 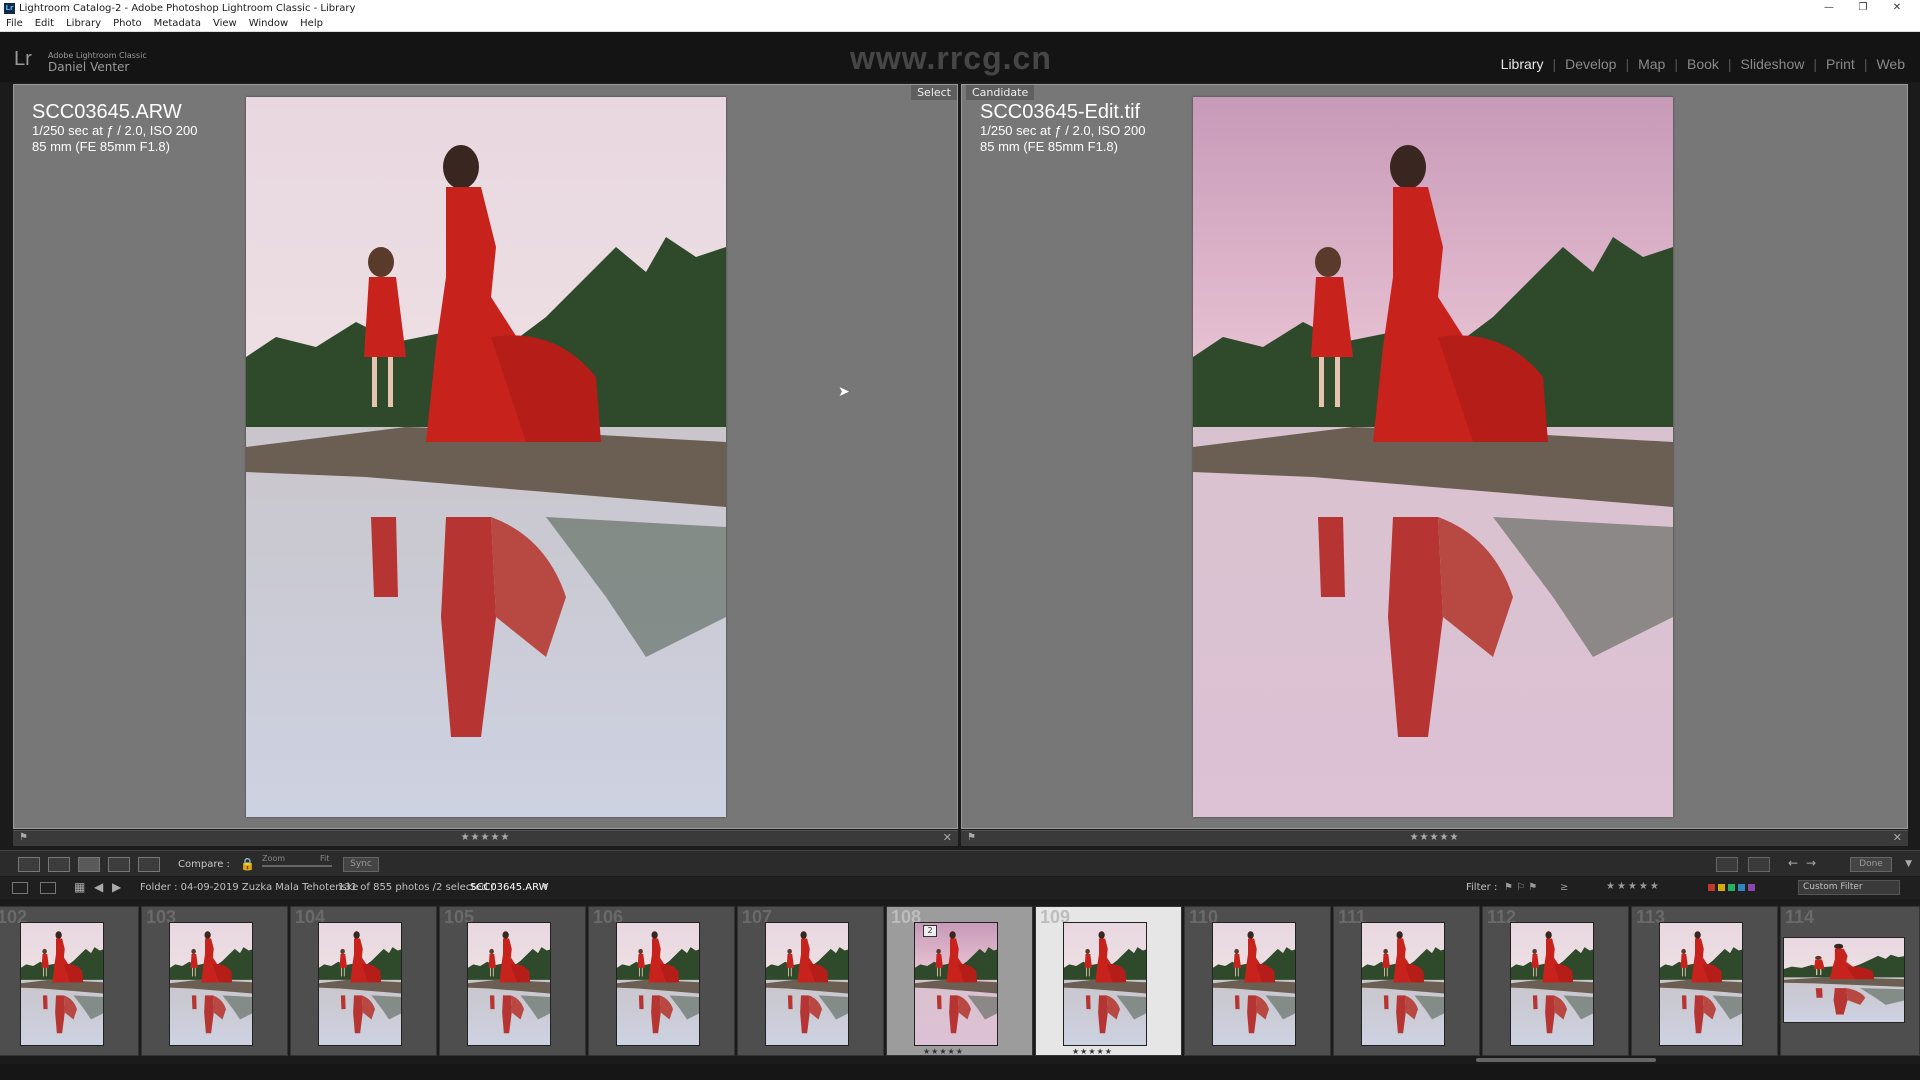 I want to click on filmstrip-cell: 114, so click(x=1850, y=981).